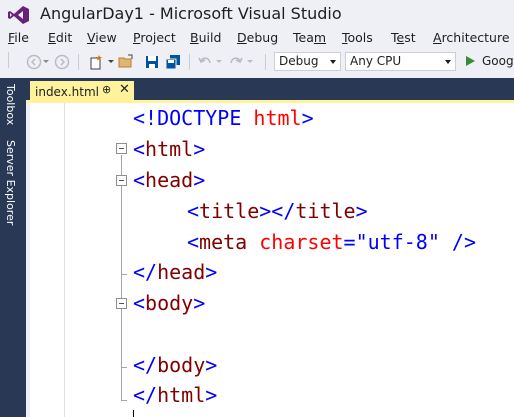  Describe the element at coordinates (376, 61) in the screenshot. I see `solution-platform-value: Any CPU` at that location.